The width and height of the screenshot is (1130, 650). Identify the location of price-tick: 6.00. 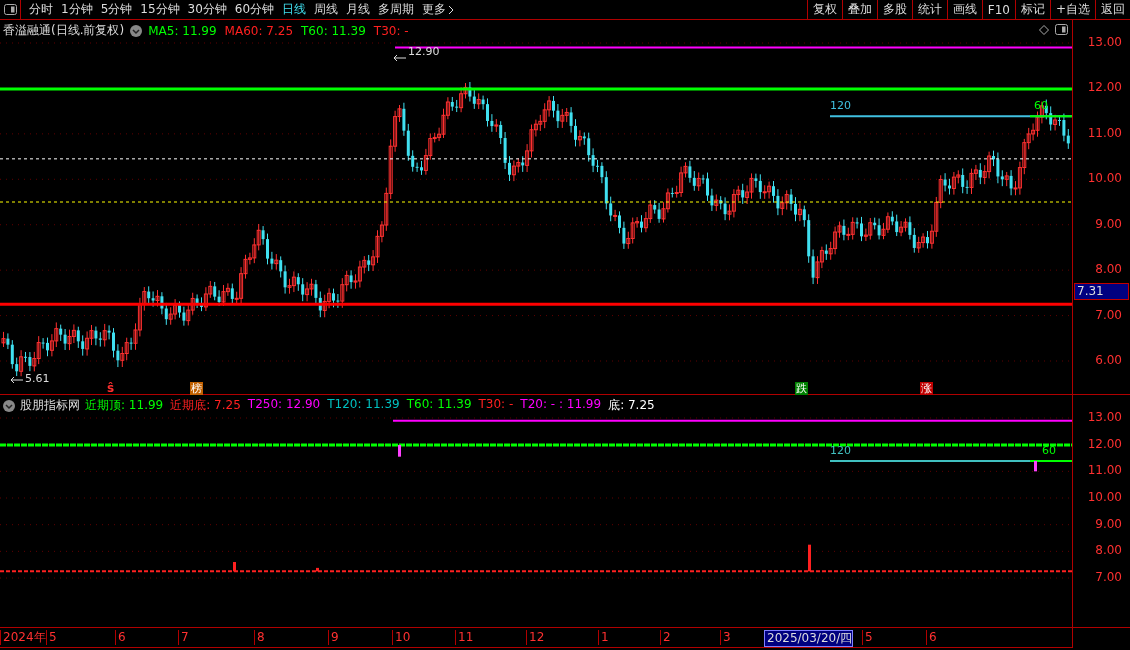
(1108, 360).